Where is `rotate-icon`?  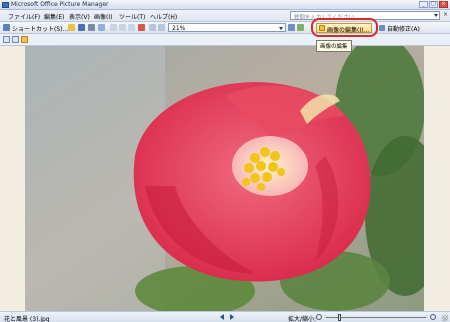
rotate-icon is located at coordinates (300, 27).